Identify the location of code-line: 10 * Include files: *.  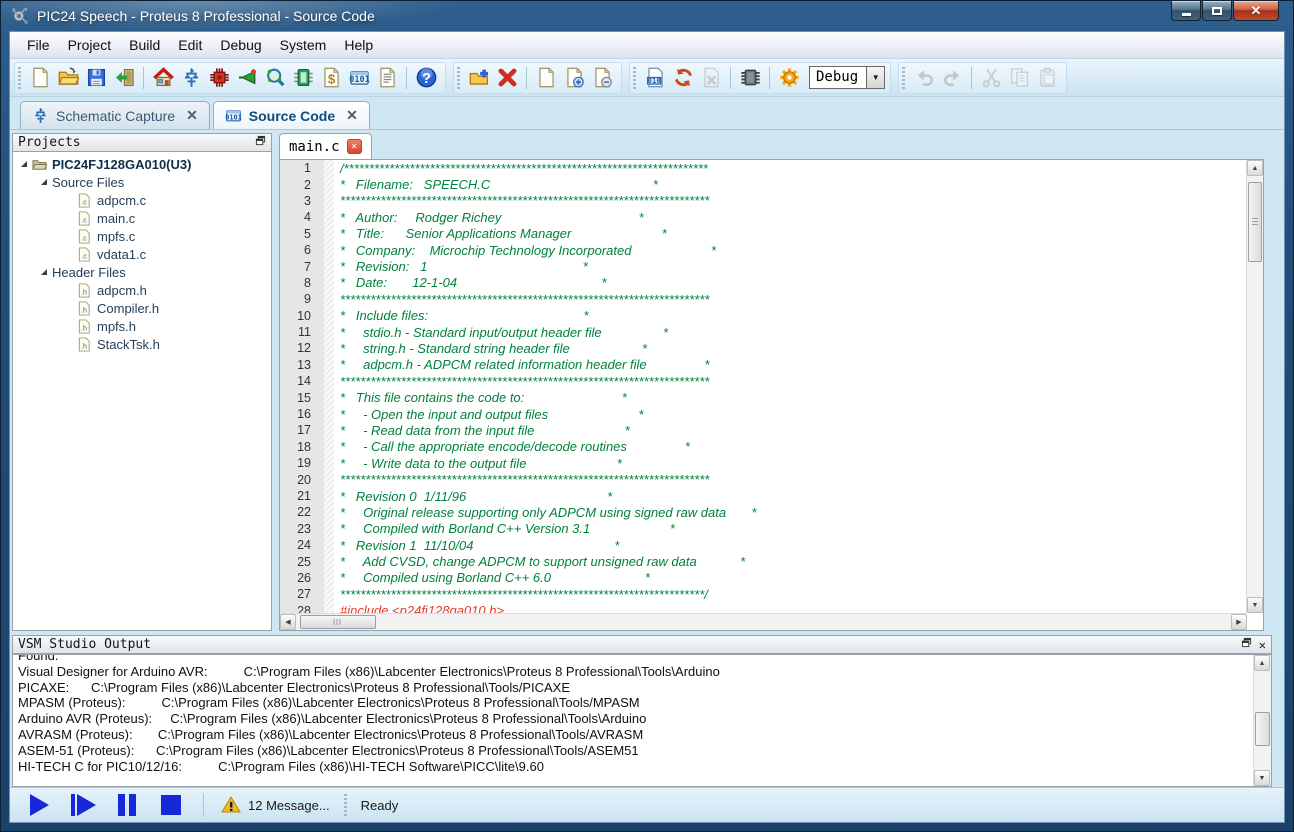
(763, 316).